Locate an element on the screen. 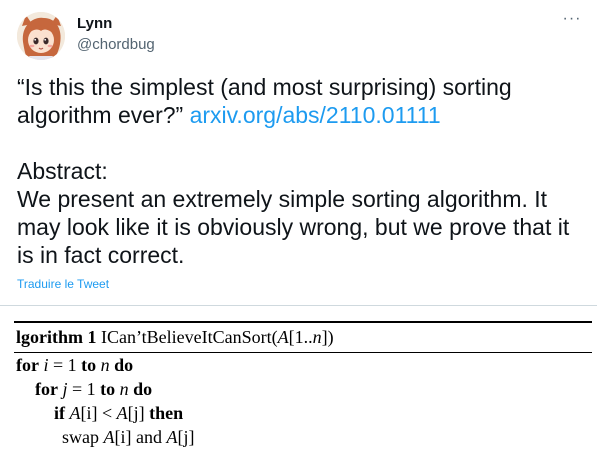 The image size is (597, 473). anime-girl-avatar-icon is located at coordinates (41, 36).